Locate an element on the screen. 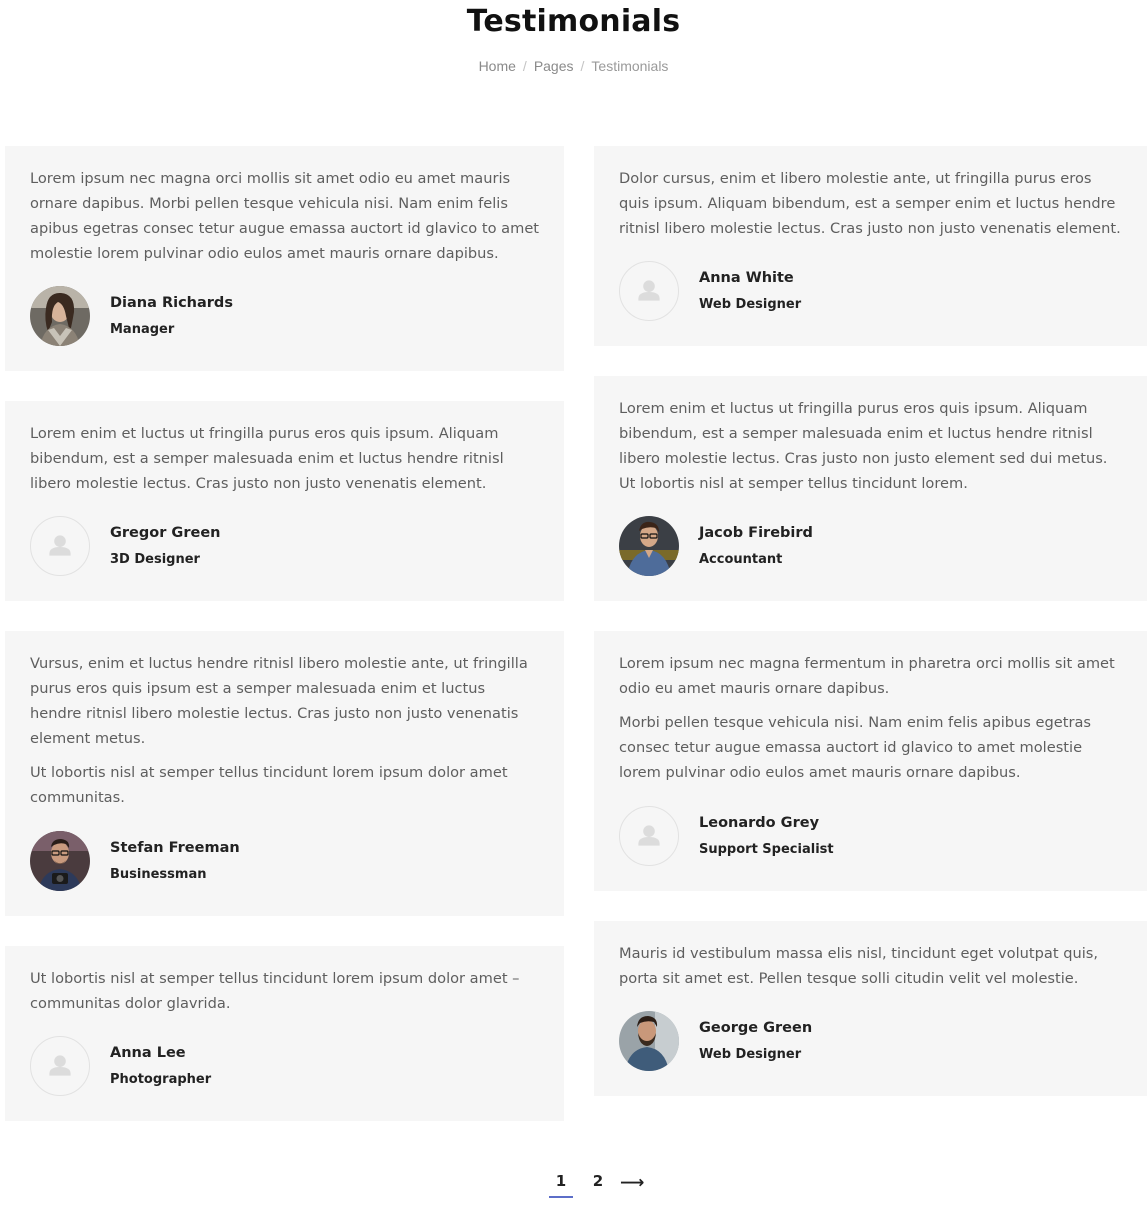  breadcrumb-home-link: Home is located at coordinates (497, 66).